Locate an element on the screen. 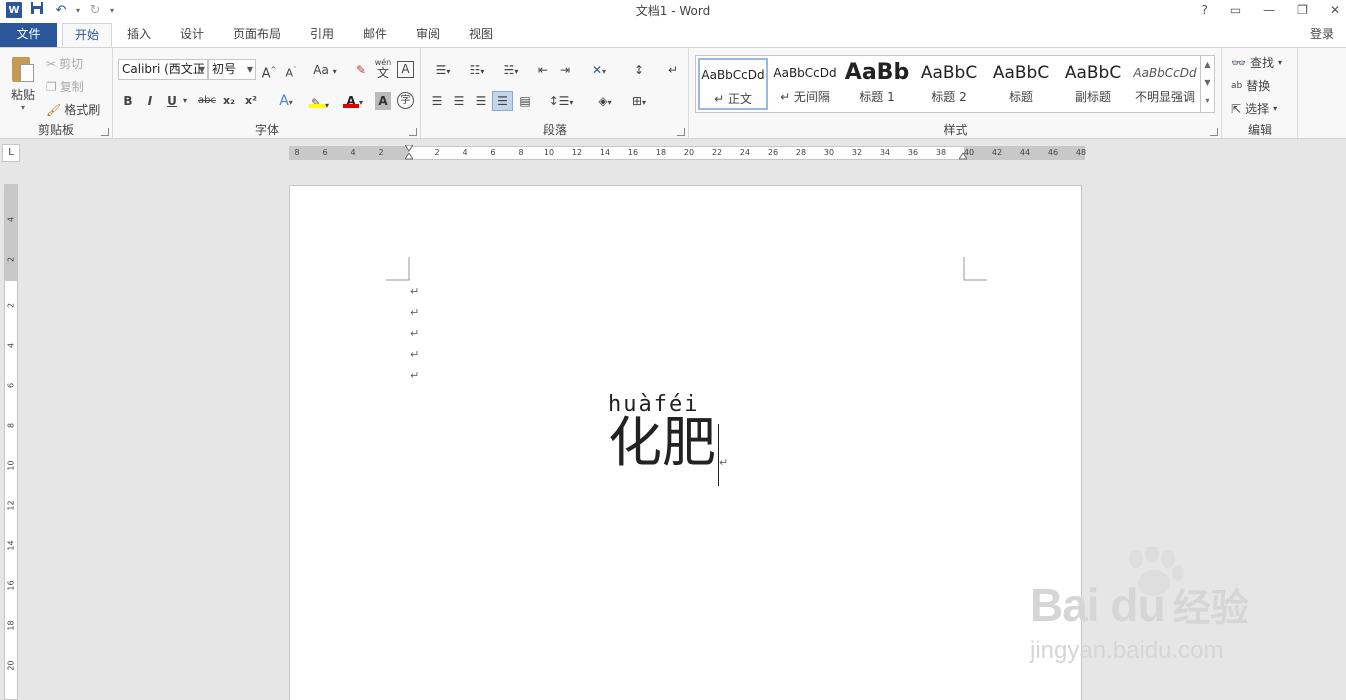 The height and width of the screenshot is (700, 1346). tab-design: 设计 is located at coordinates (192, 35).